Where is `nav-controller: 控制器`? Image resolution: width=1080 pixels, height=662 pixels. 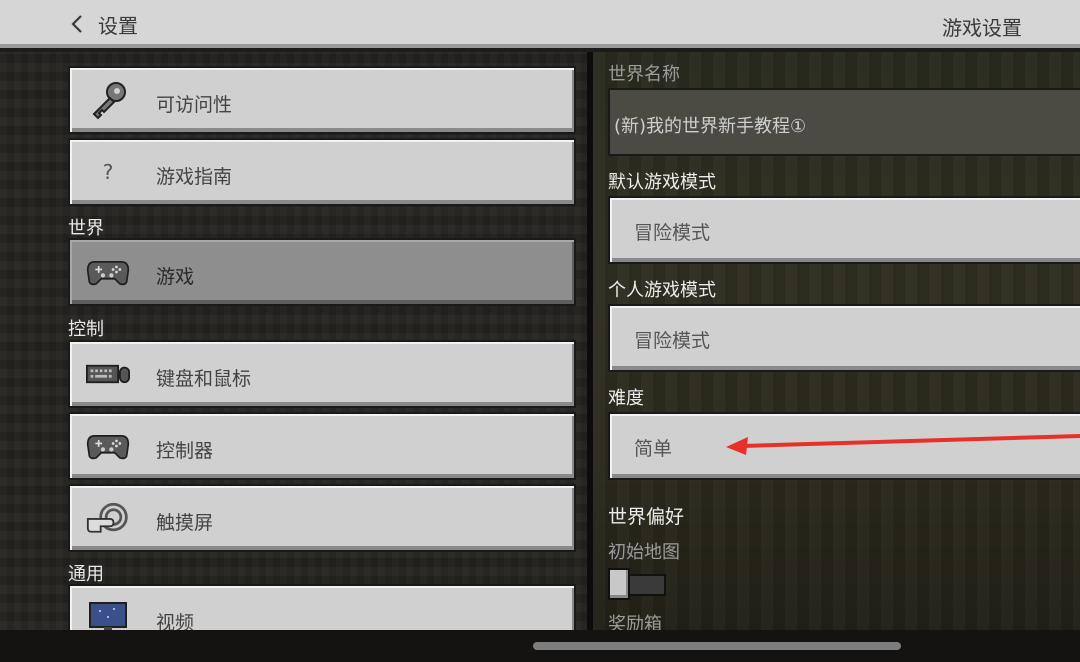 nav-controller: 控制器 is located at coordinates (322, 446).